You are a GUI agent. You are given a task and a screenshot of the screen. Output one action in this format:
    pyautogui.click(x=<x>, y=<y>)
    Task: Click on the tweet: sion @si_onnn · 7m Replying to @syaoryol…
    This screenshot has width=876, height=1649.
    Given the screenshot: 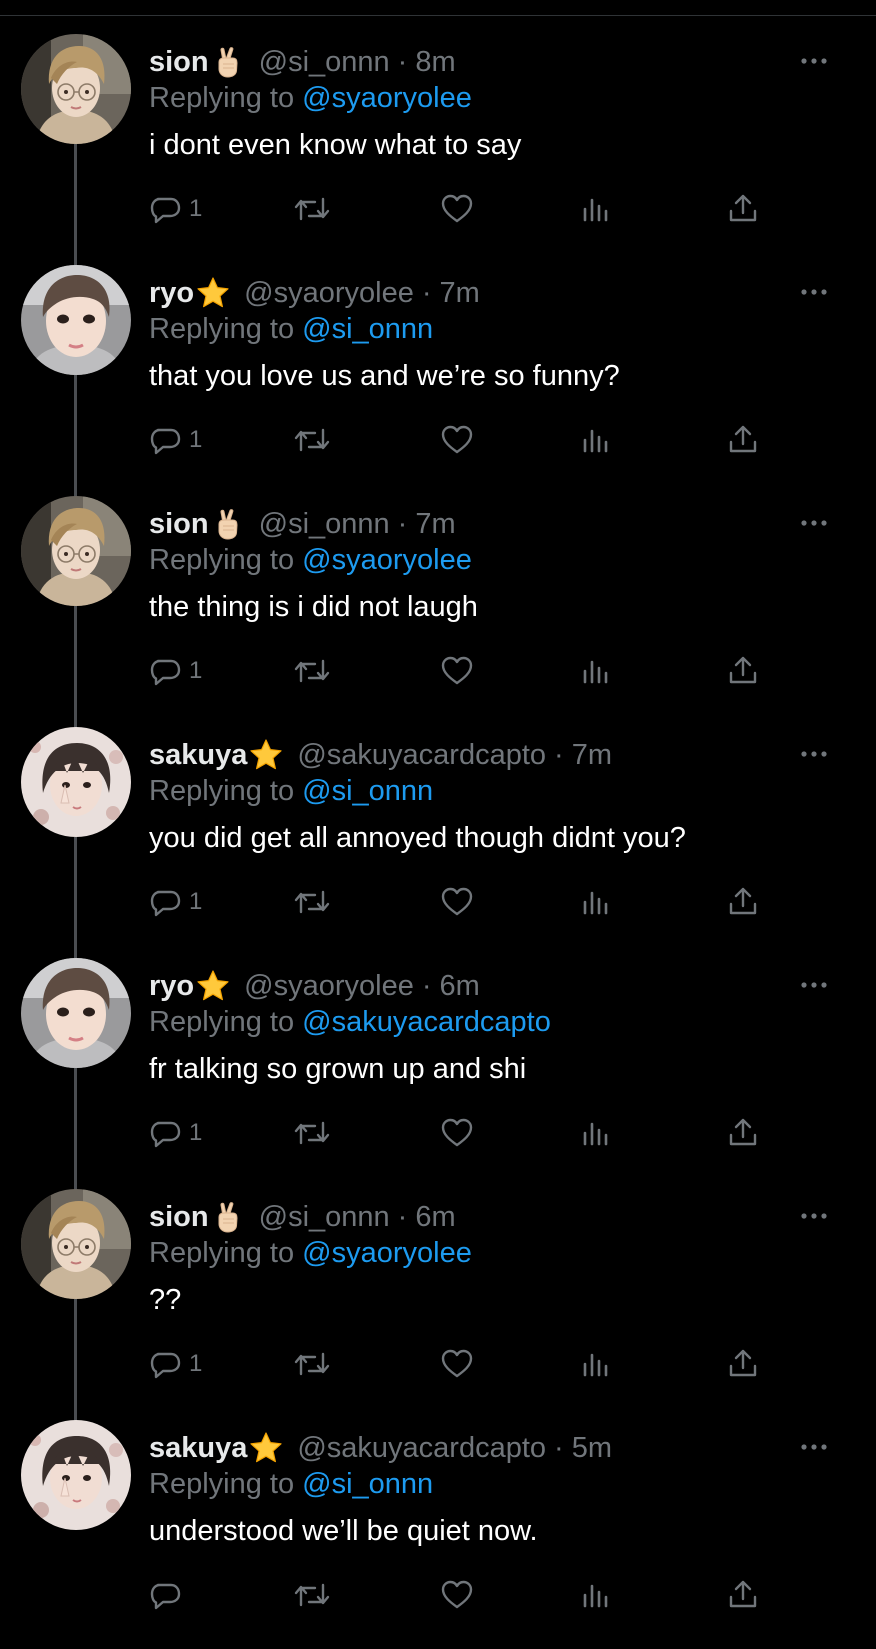 What is the action you would take?
    pyautogui.click(x=438, y=612)
    